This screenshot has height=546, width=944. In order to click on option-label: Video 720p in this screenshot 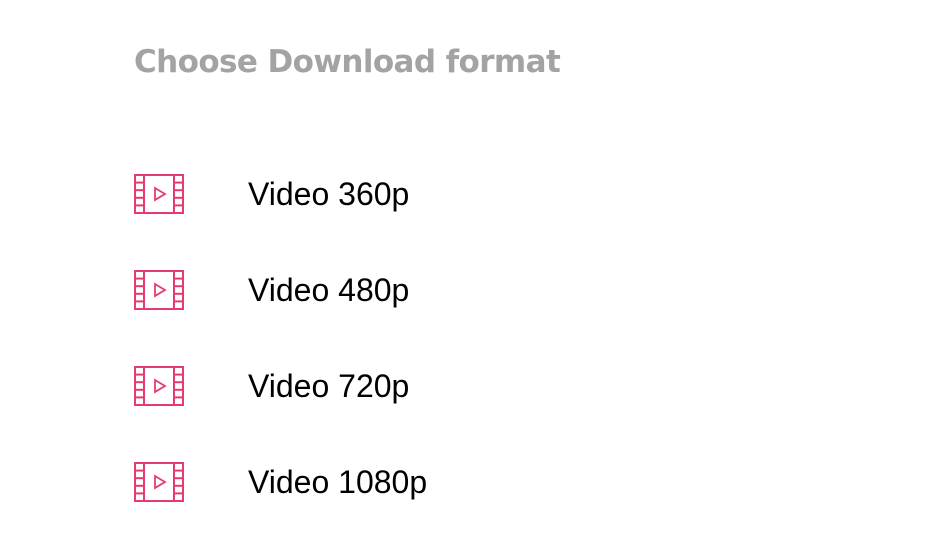, I will do `click(329, 386)`.